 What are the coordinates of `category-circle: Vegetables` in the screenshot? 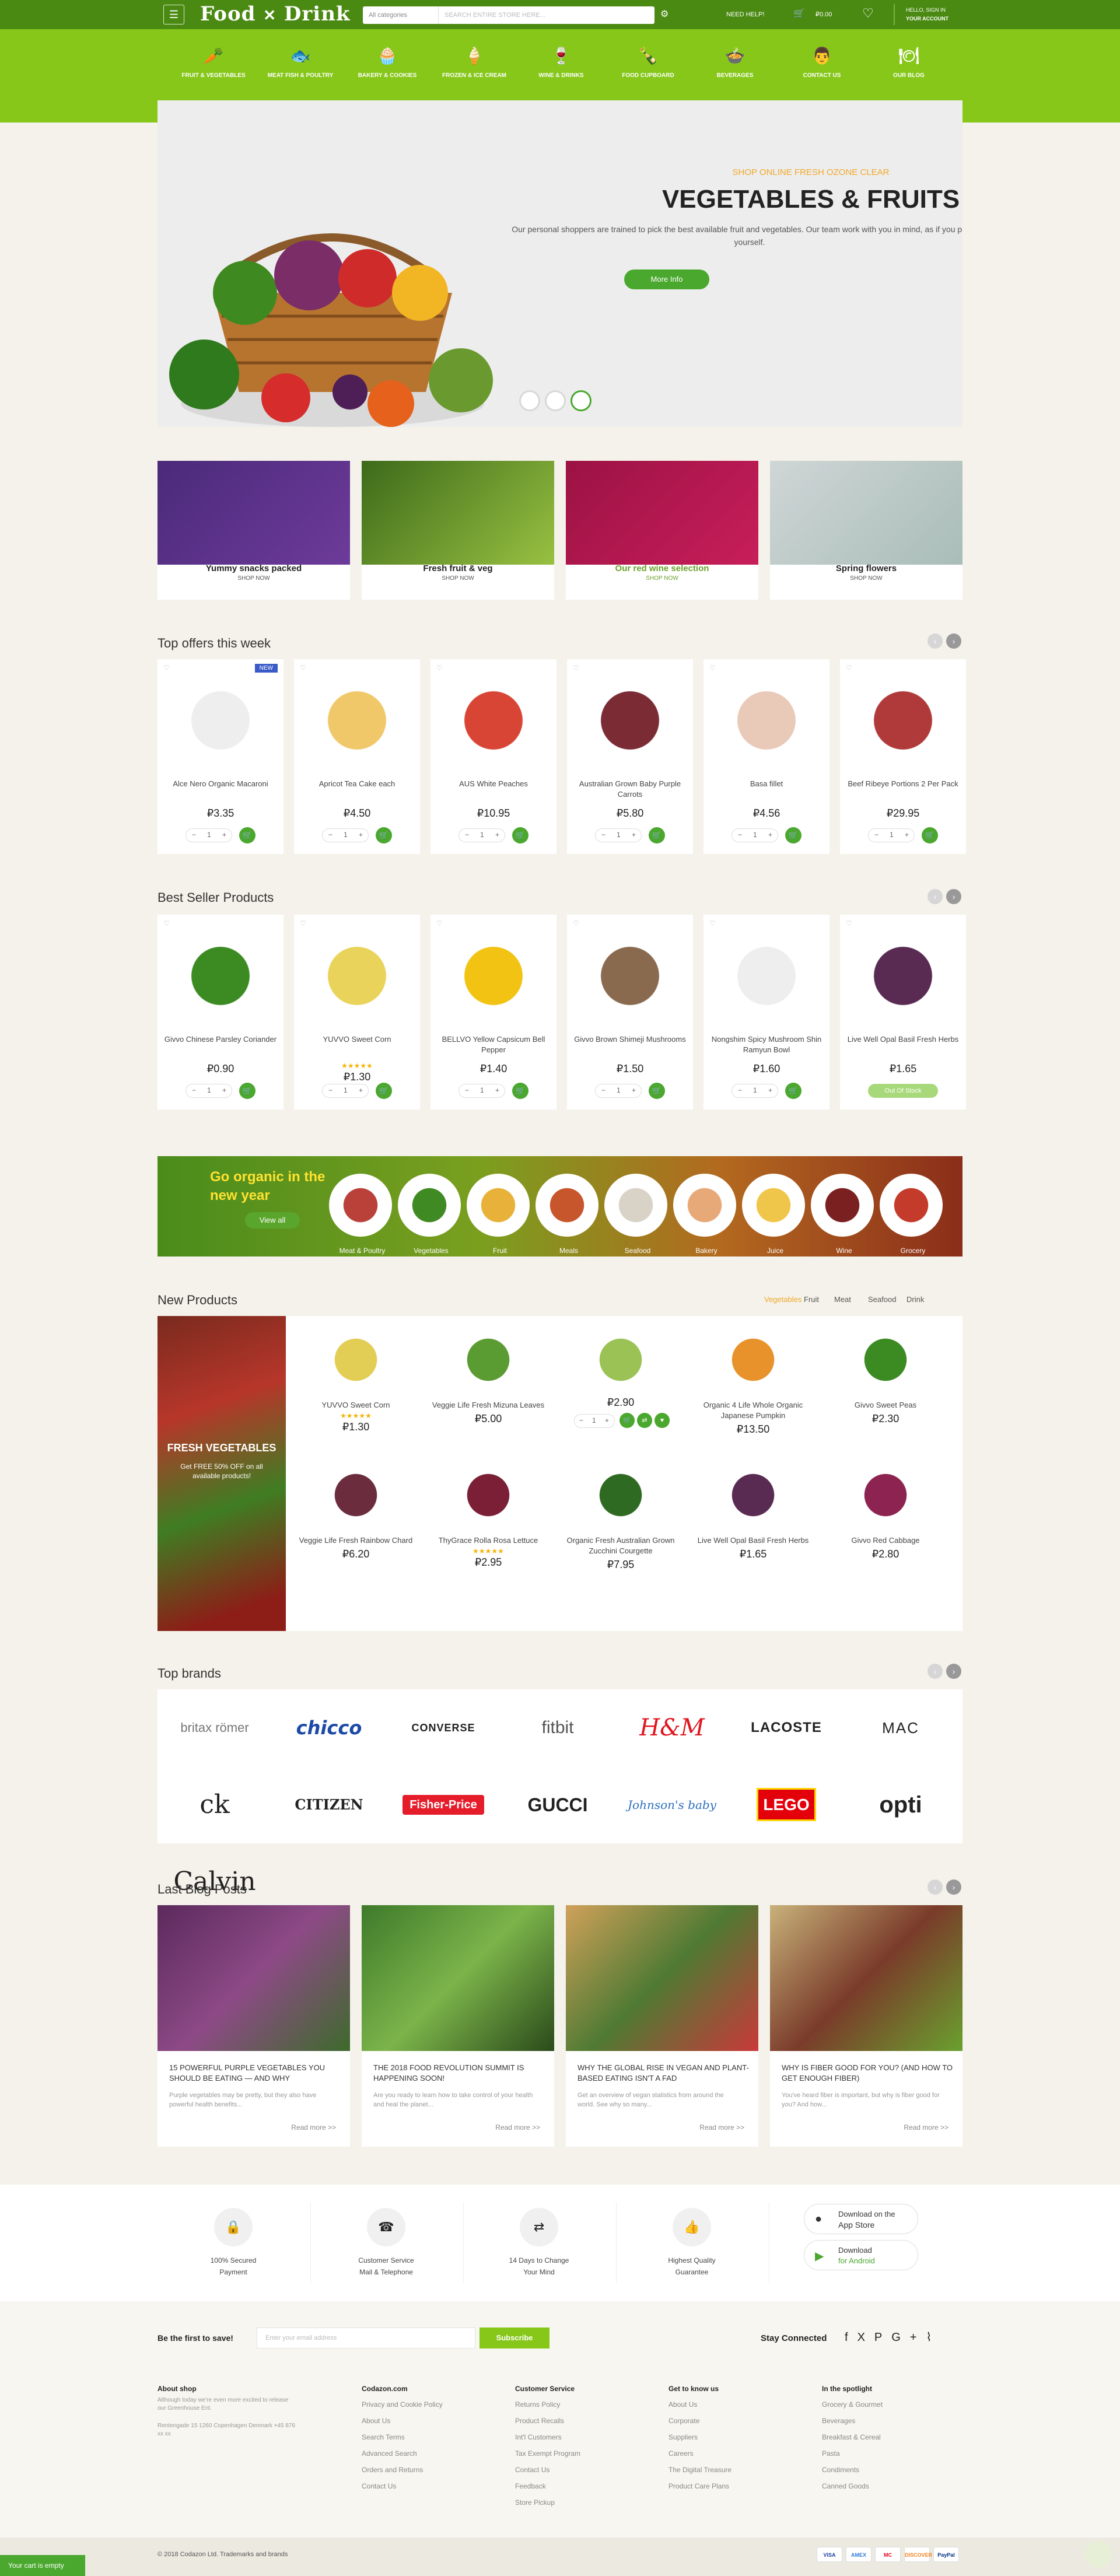 It's located at (429, 1214).